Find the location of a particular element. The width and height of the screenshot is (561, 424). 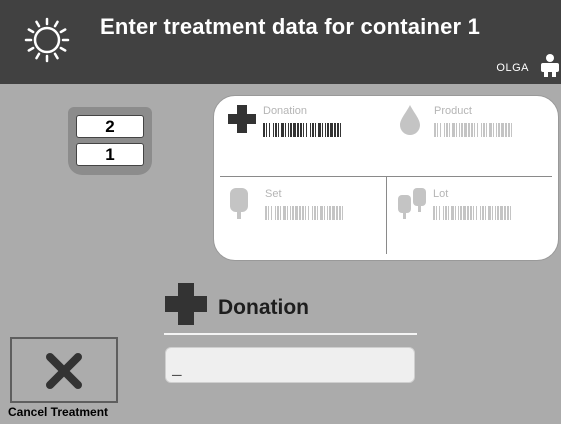

bag-icon is located at coordinates (239, 203).